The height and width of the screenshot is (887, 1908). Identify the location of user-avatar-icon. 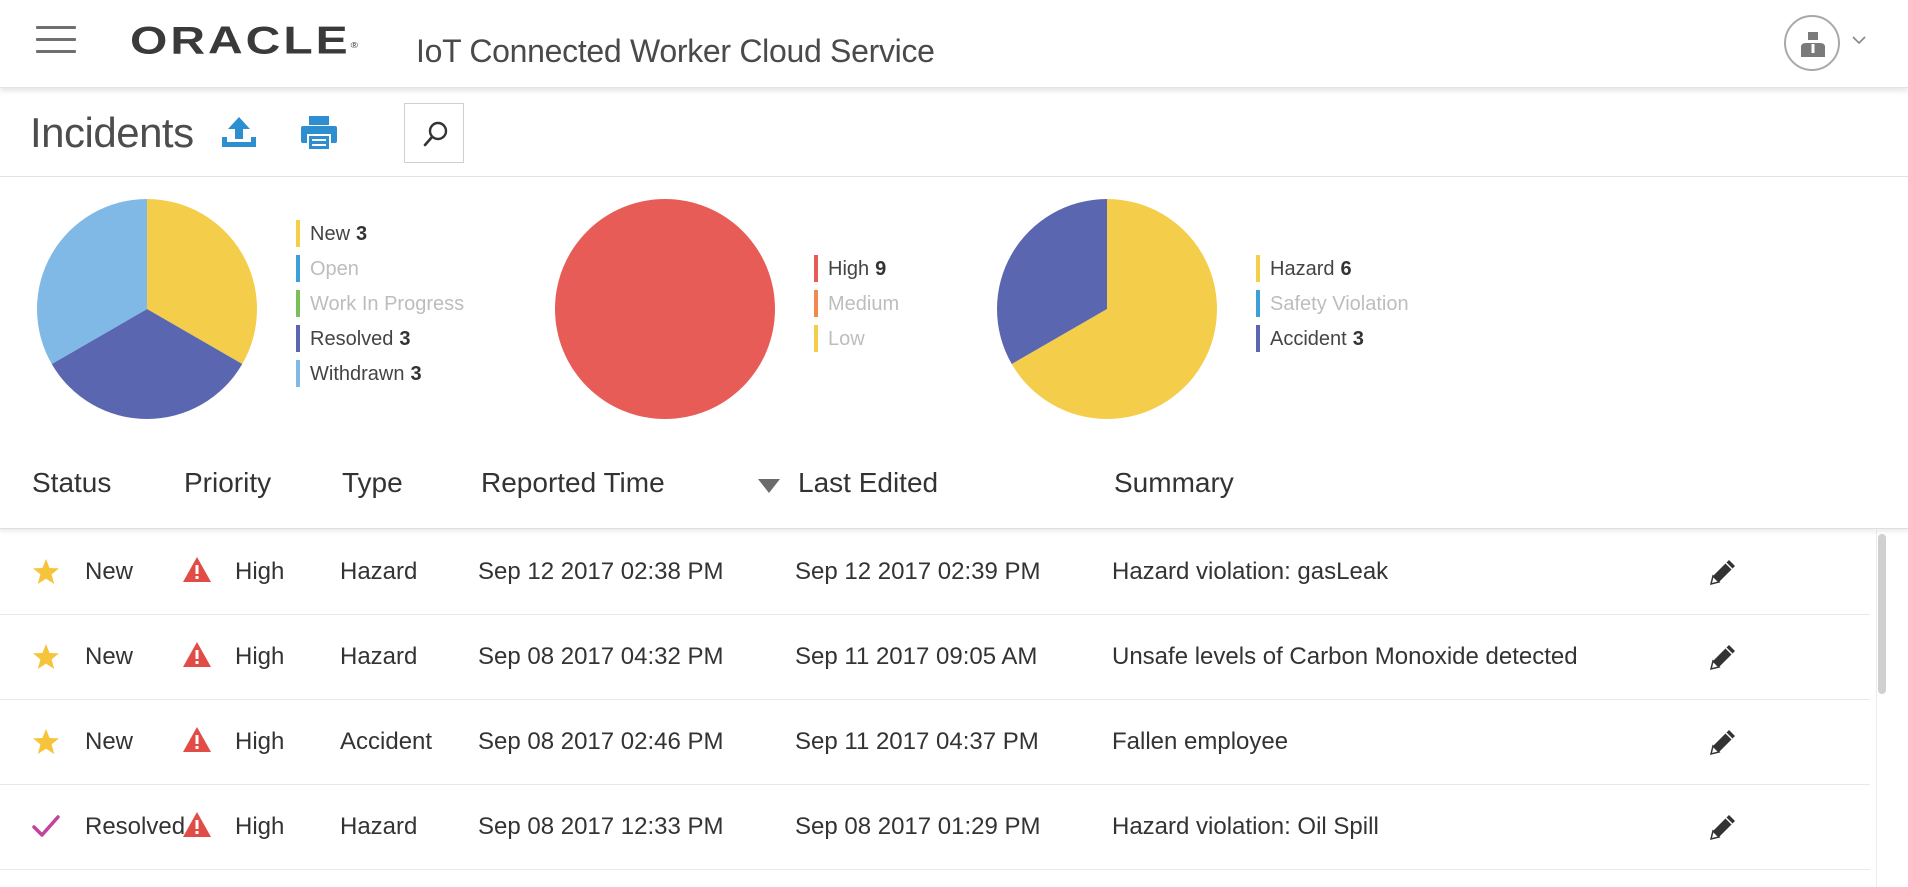
(1812, 43).